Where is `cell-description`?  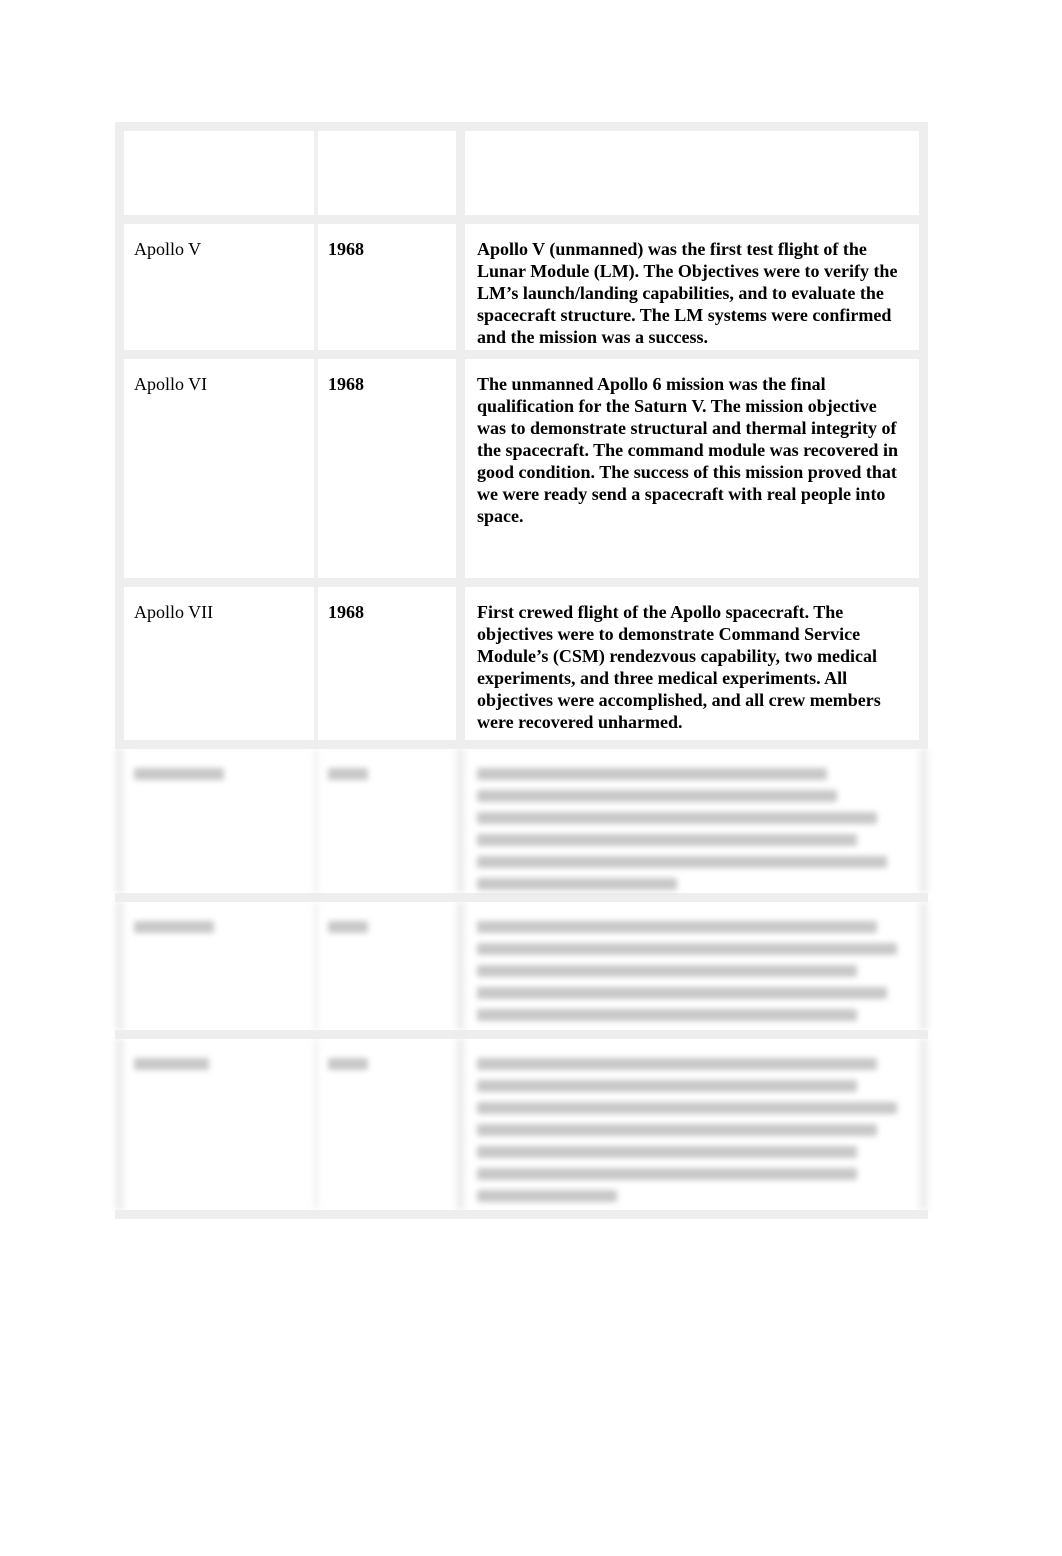 cell-description is located at coordinates (696, 173).